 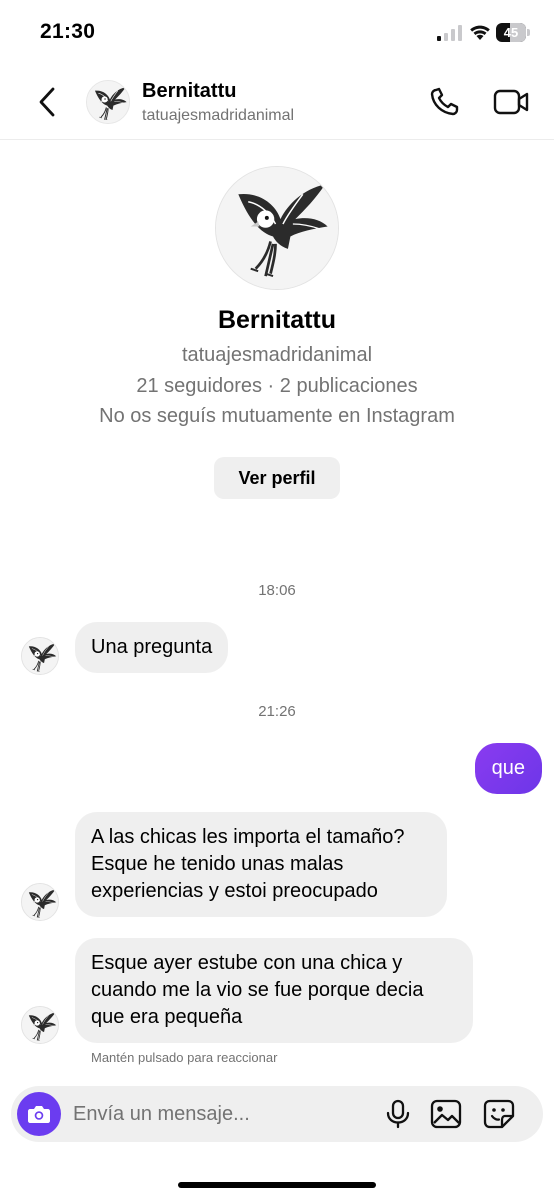 What do you see at coordinates (277, 1185) in the screenshot?
I see `home-indicator` at bounding box center [277, 1185].